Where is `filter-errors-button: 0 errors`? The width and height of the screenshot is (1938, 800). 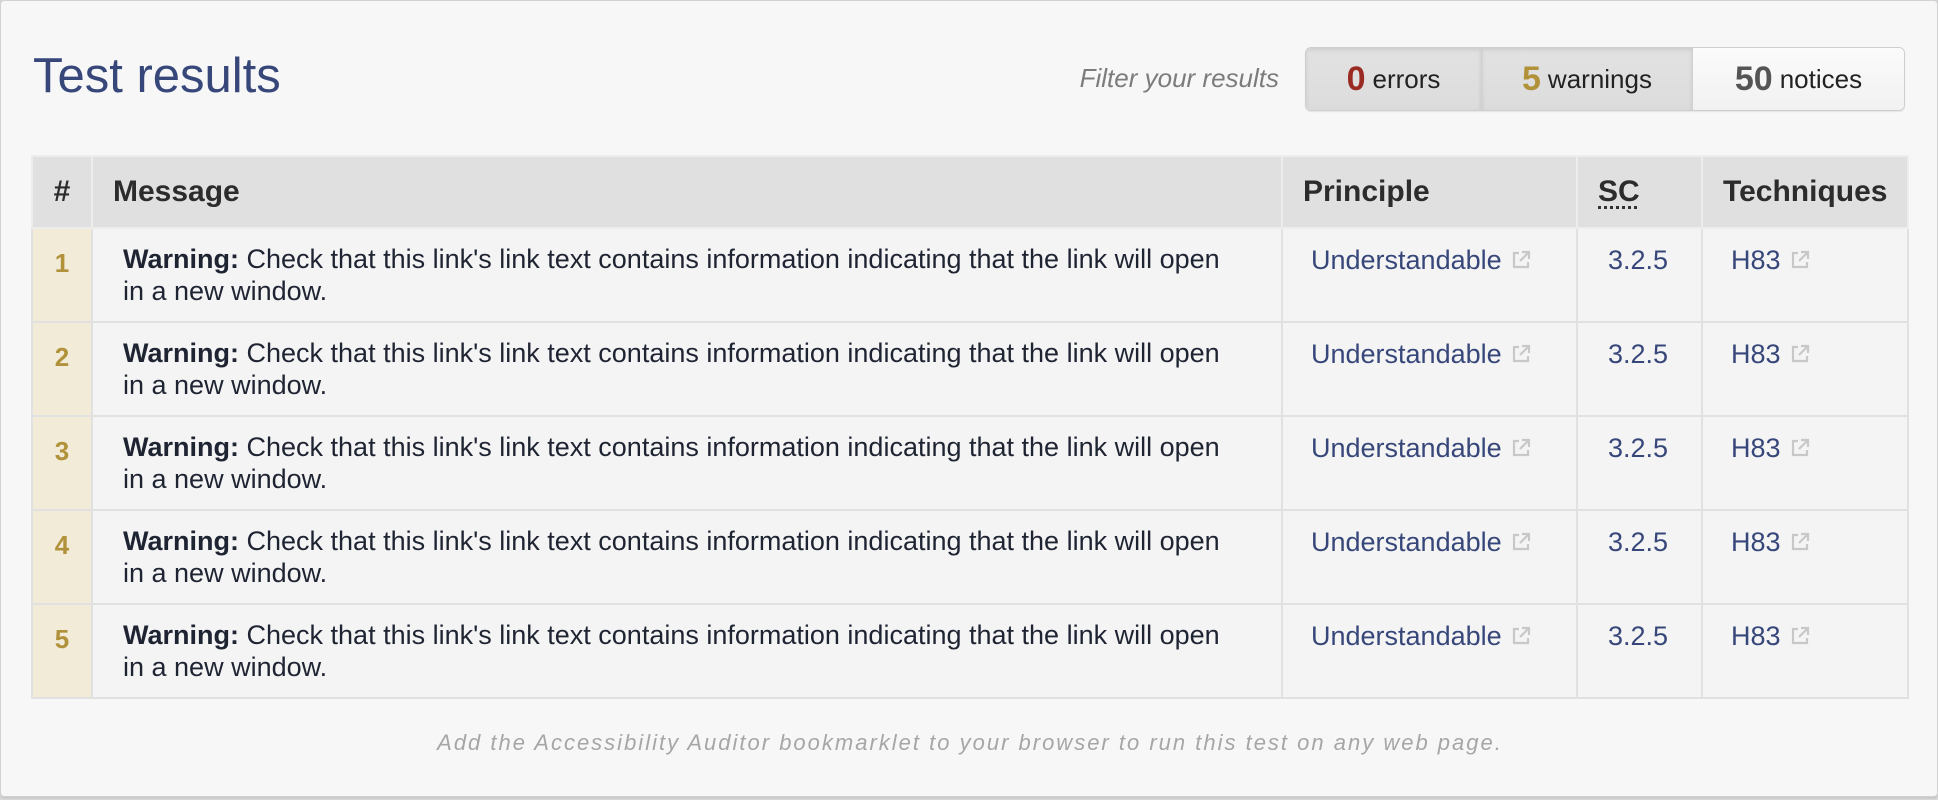
filter-errors-button: 0 errors is located at coordinates (1394, 79).